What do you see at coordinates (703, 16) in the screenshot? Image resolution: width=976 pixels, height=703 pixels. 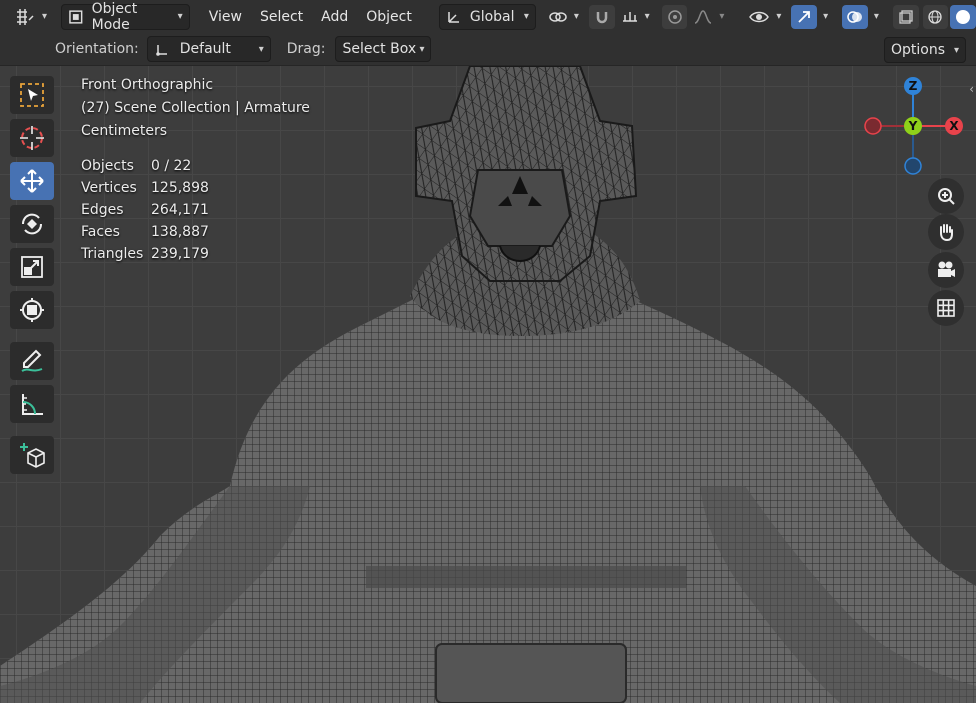 I see `falloff-curve-icon` at bounding box center [703, 16].